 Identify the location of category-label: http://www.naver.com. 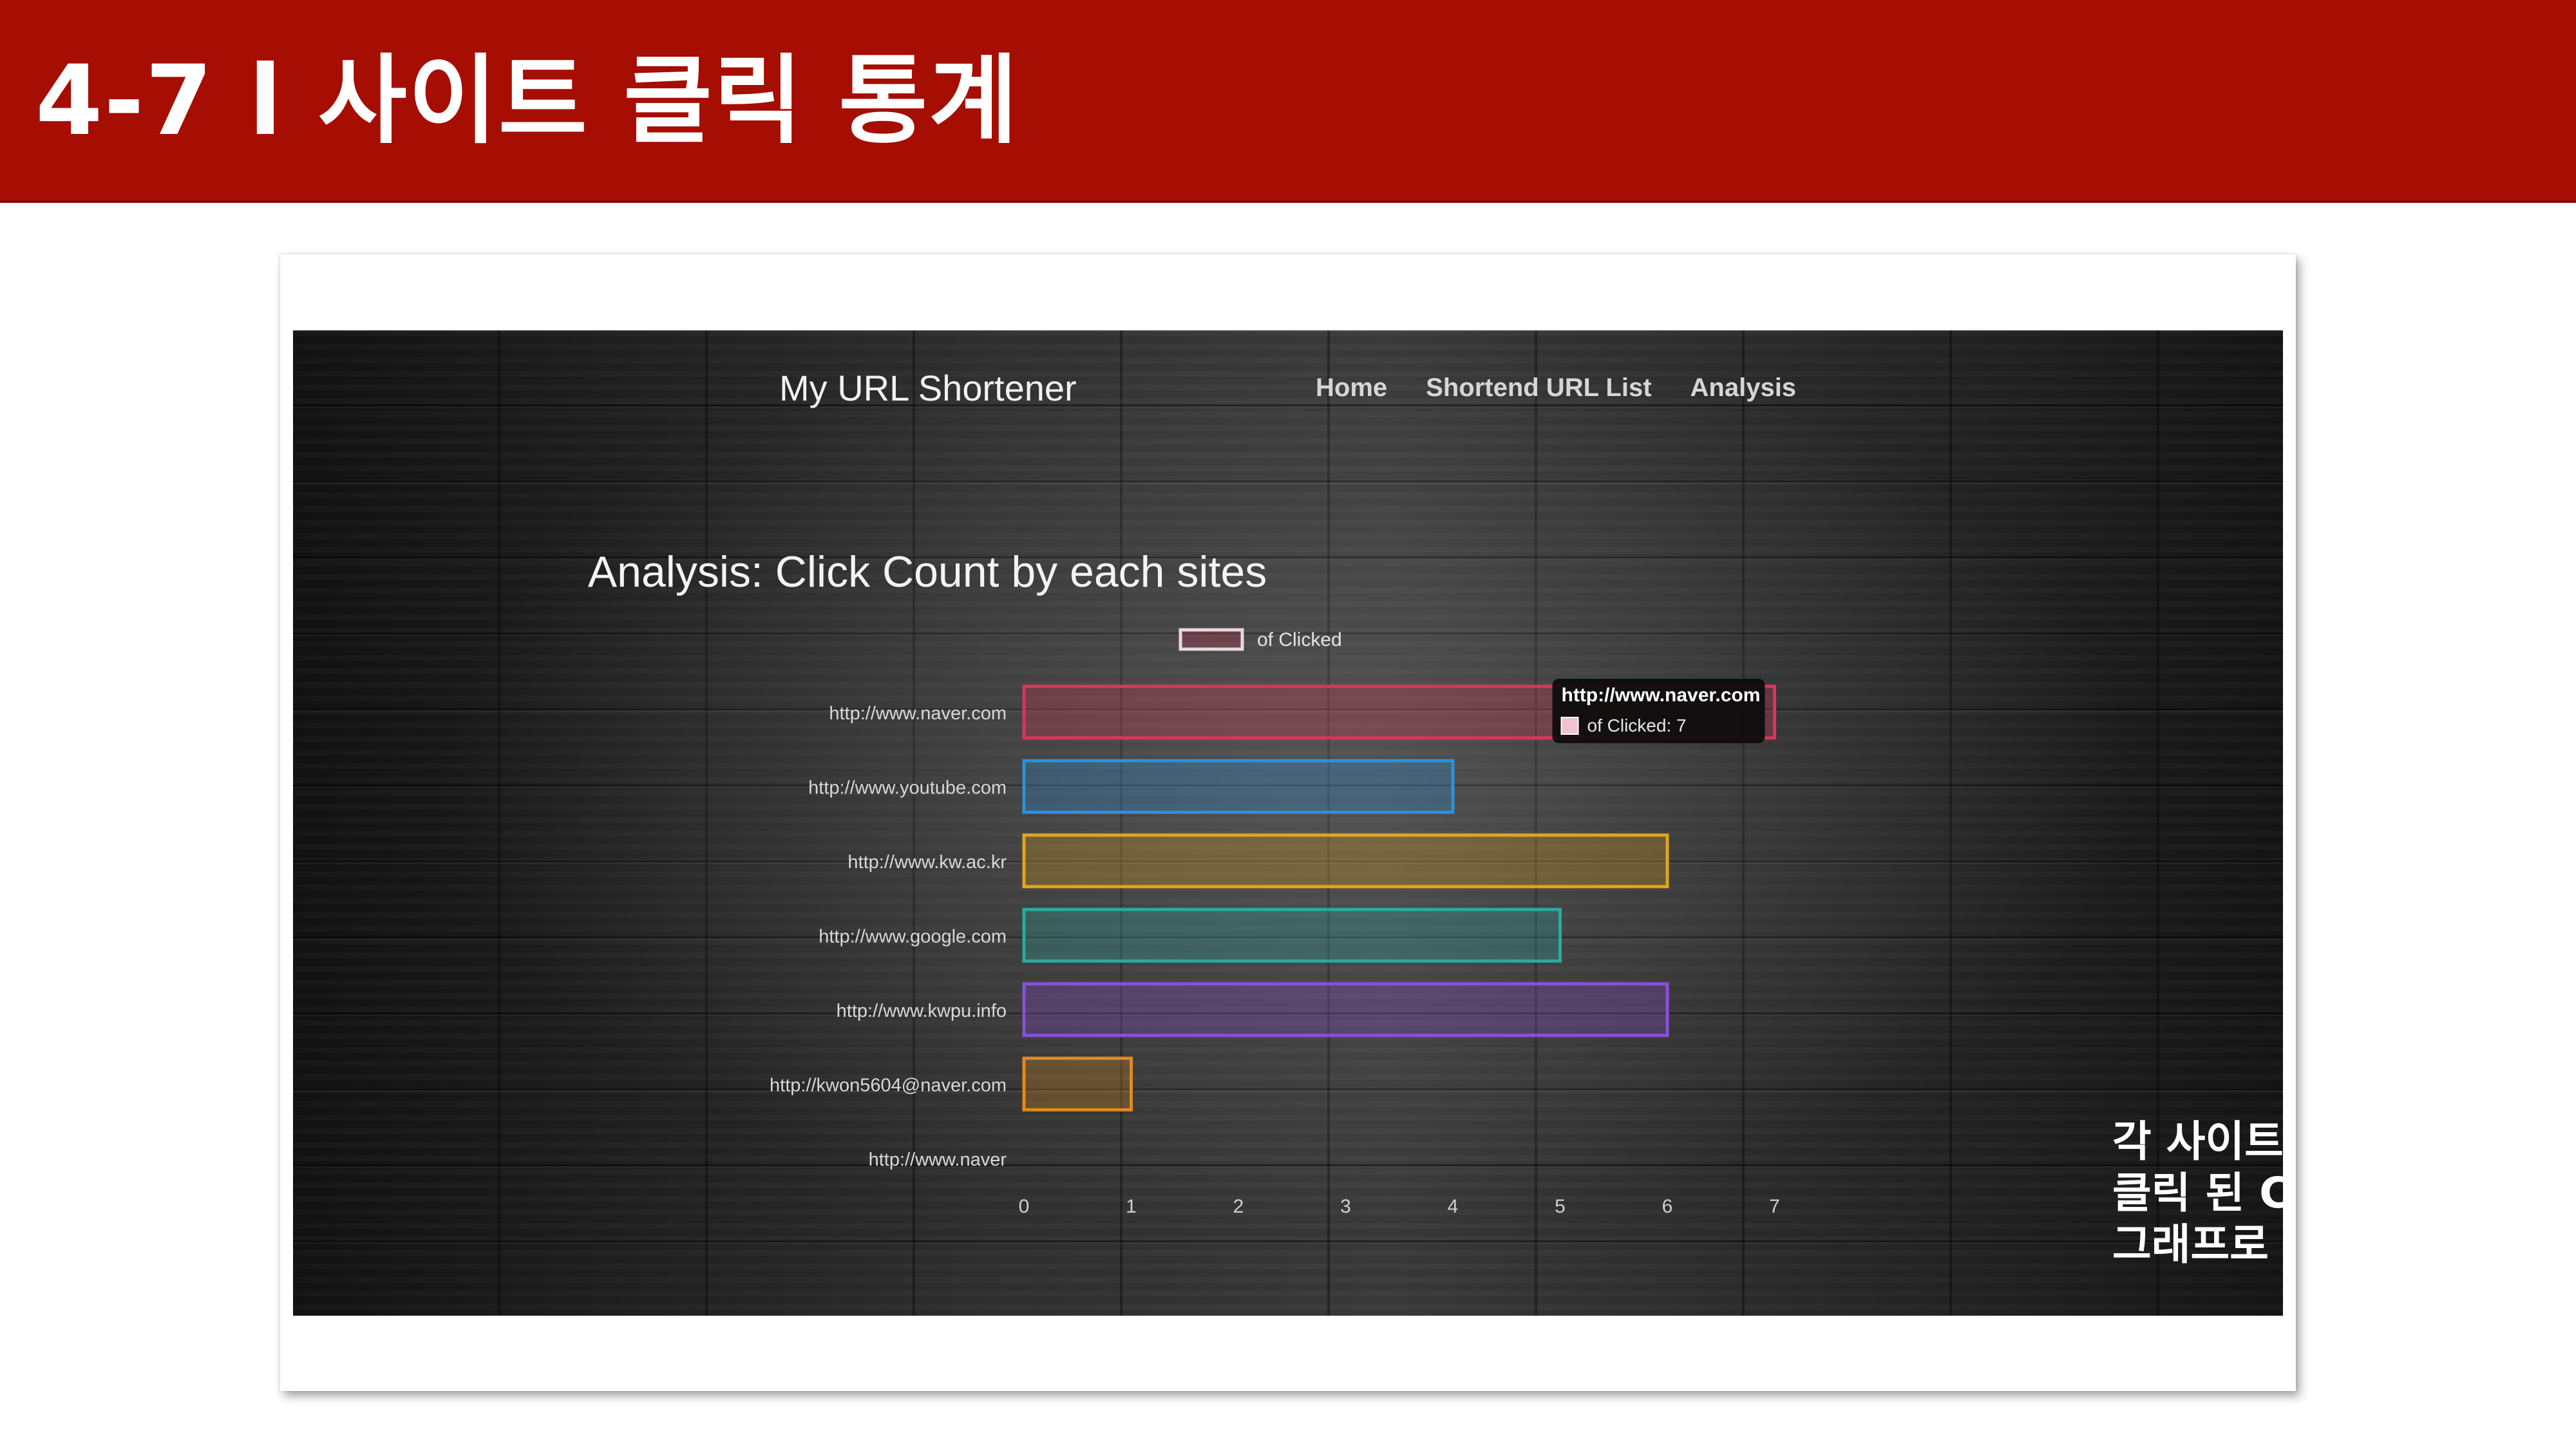
(918, 714).